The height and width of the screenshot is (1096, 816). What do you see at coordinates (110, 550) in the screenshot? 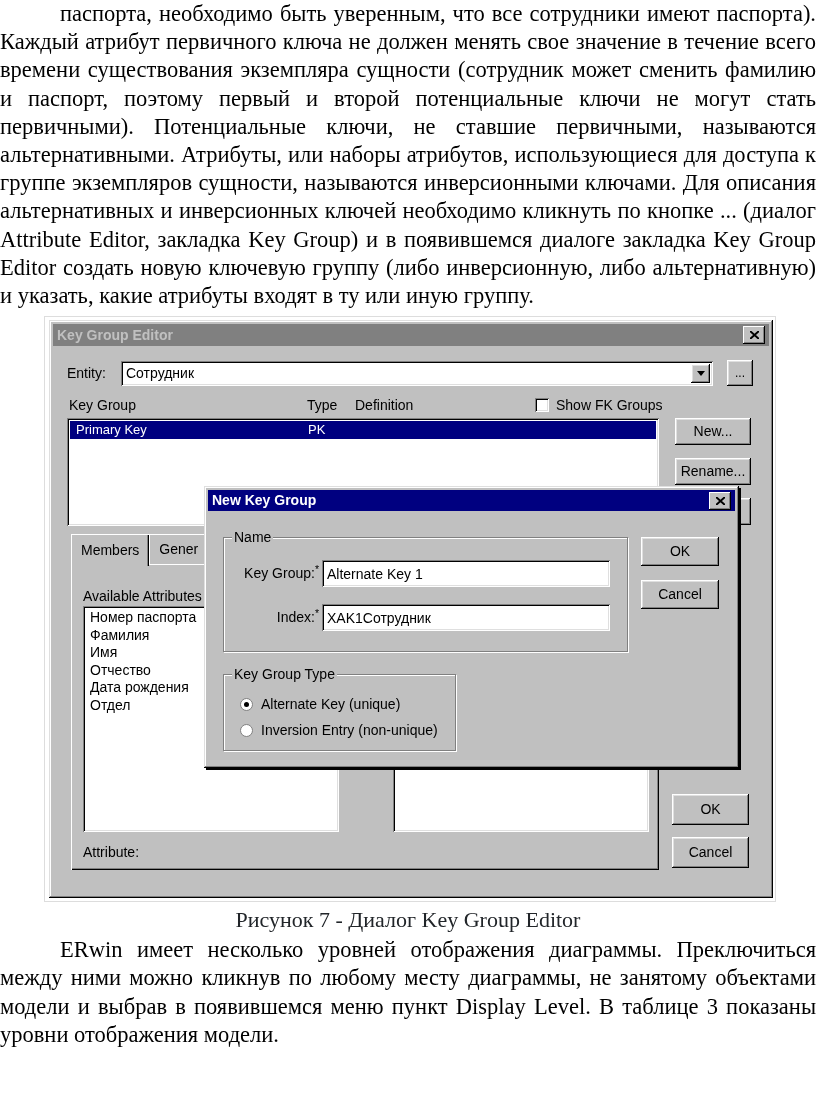
I see `tab: Members` at bounding box center [110, 550].